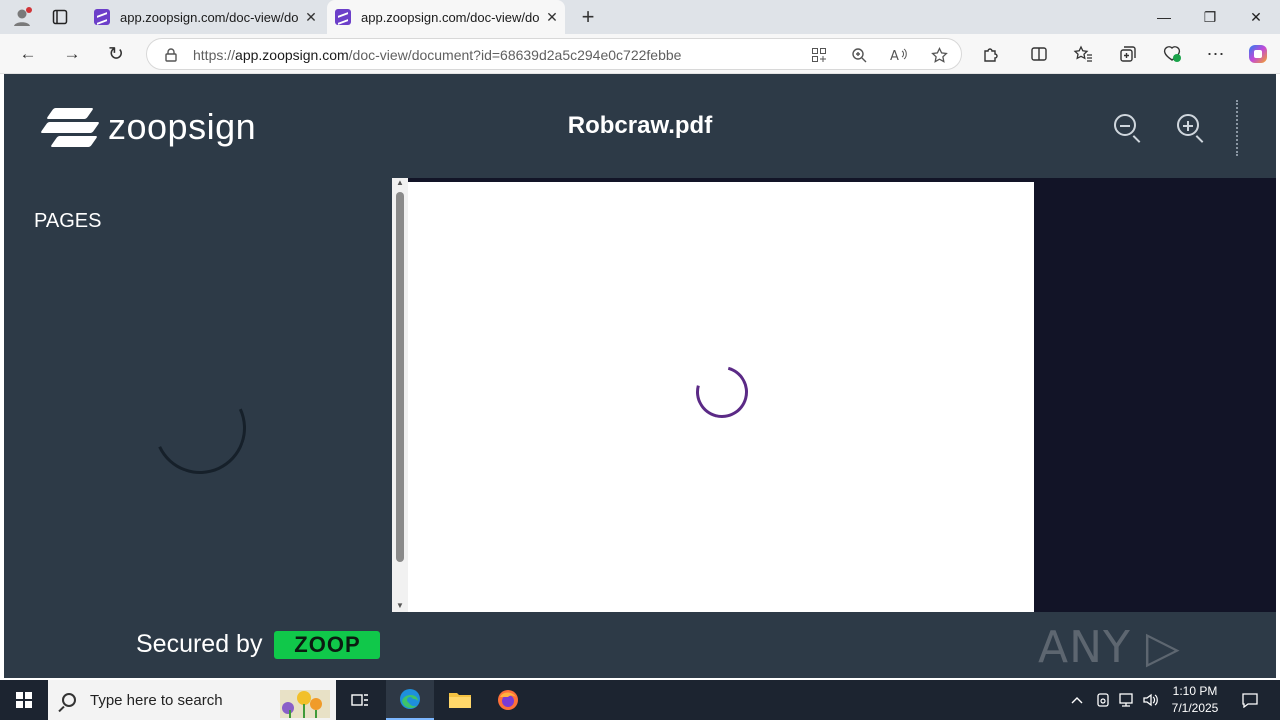 The image size is (1280, 724). I want to click on restore-button: ❐, so click(1210, 17).